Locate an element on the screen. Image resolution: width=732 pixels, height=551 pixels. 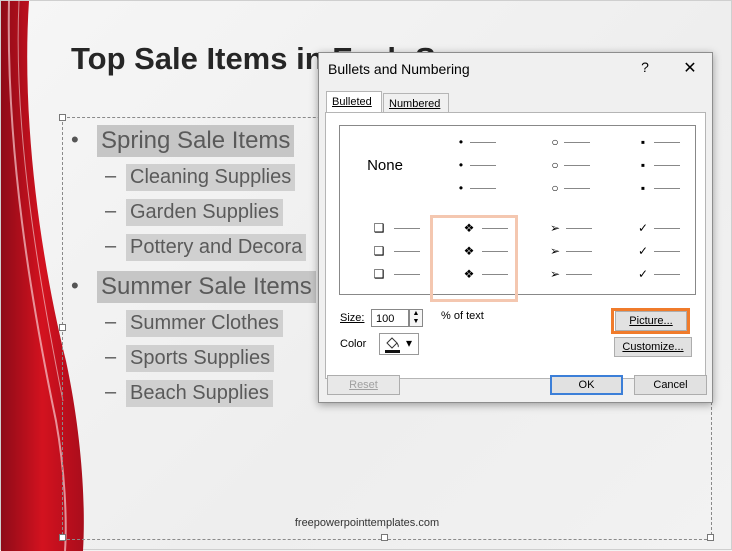
list-item-label: Beach Supplies is located at coordinates (199, 393).